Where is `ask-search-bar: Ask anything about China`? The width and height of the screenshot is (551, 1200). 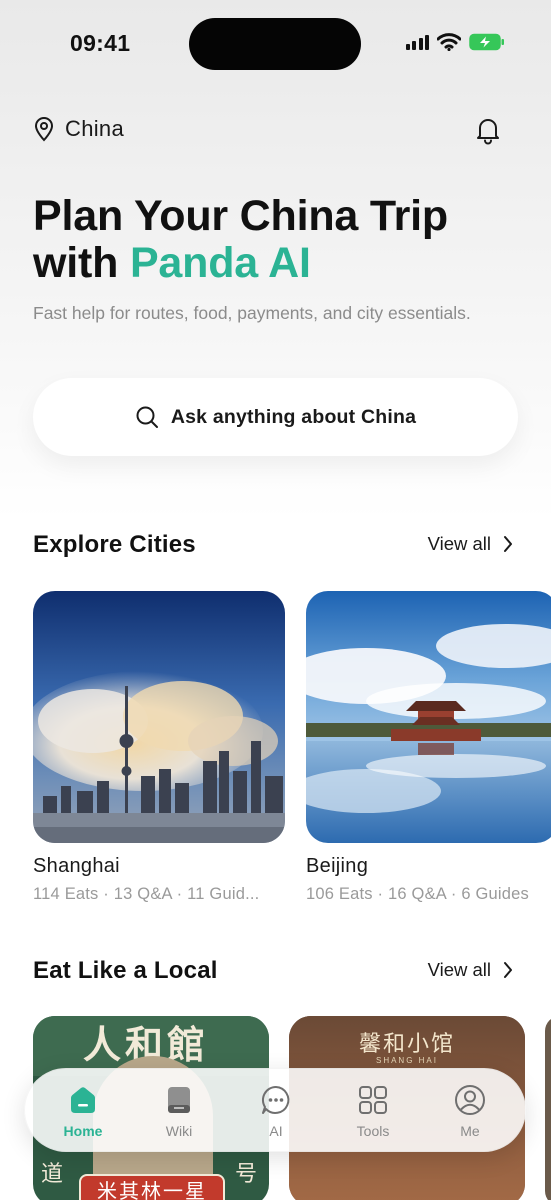
ask-search-bar: Ask anything about China is located at coordinates (275, 417).